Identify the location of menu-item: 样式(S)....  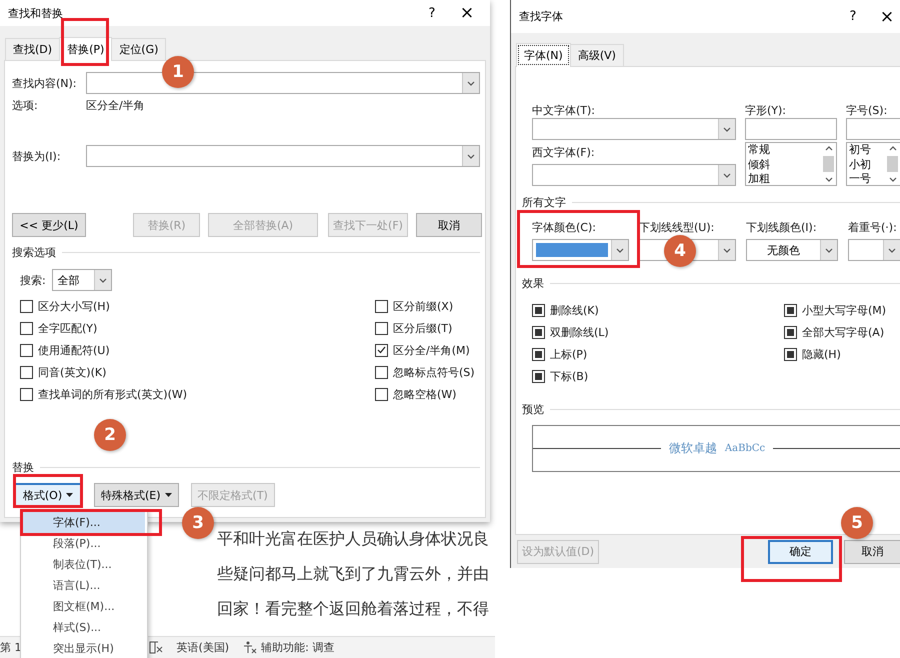
(84, 627).